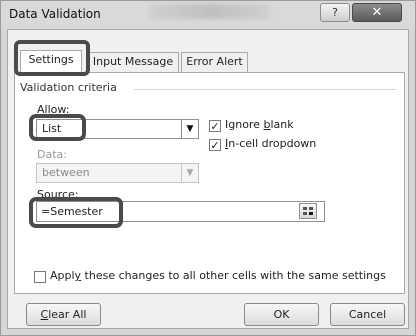 The width and height of the screenshot is (416, 336). What do you see at coordinates (265, 89) in the screenshot?
I see `group-divider` at bounding box center [265, 89].